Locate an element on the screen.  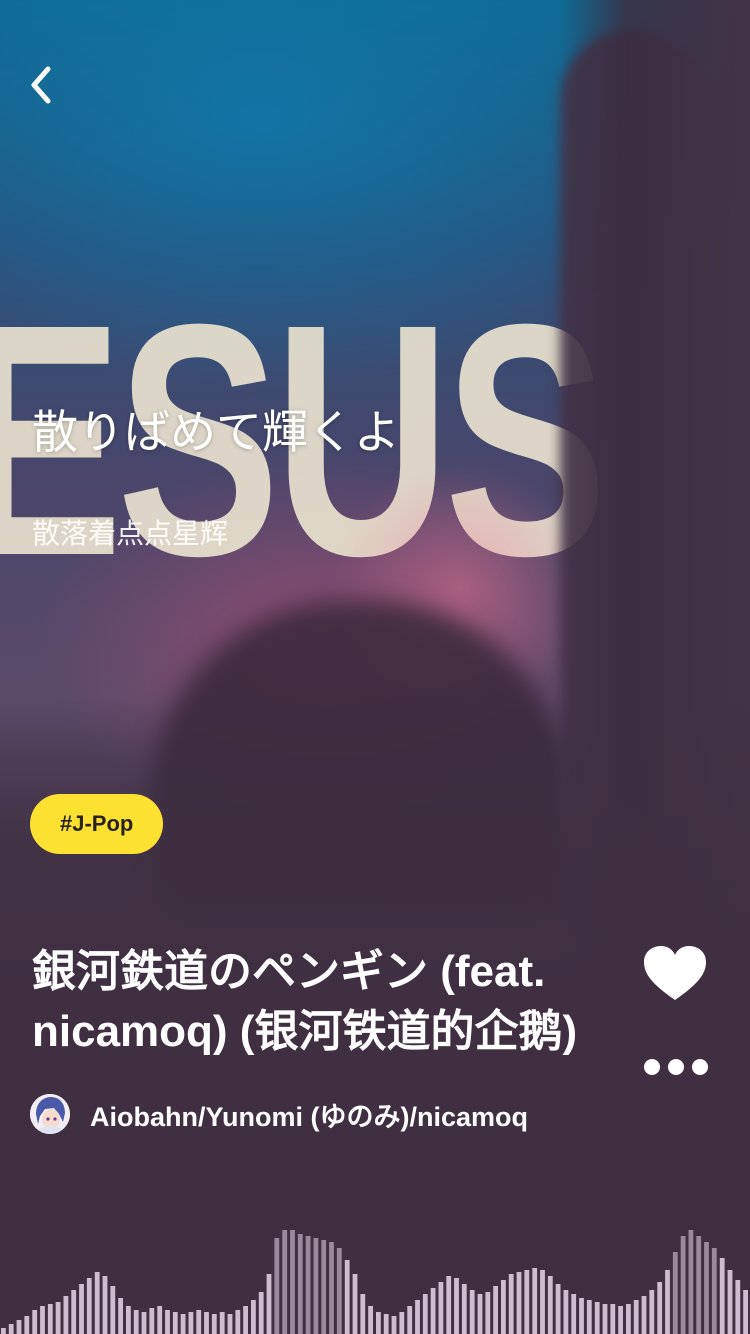
like-button is located at coordinates (675, 974).